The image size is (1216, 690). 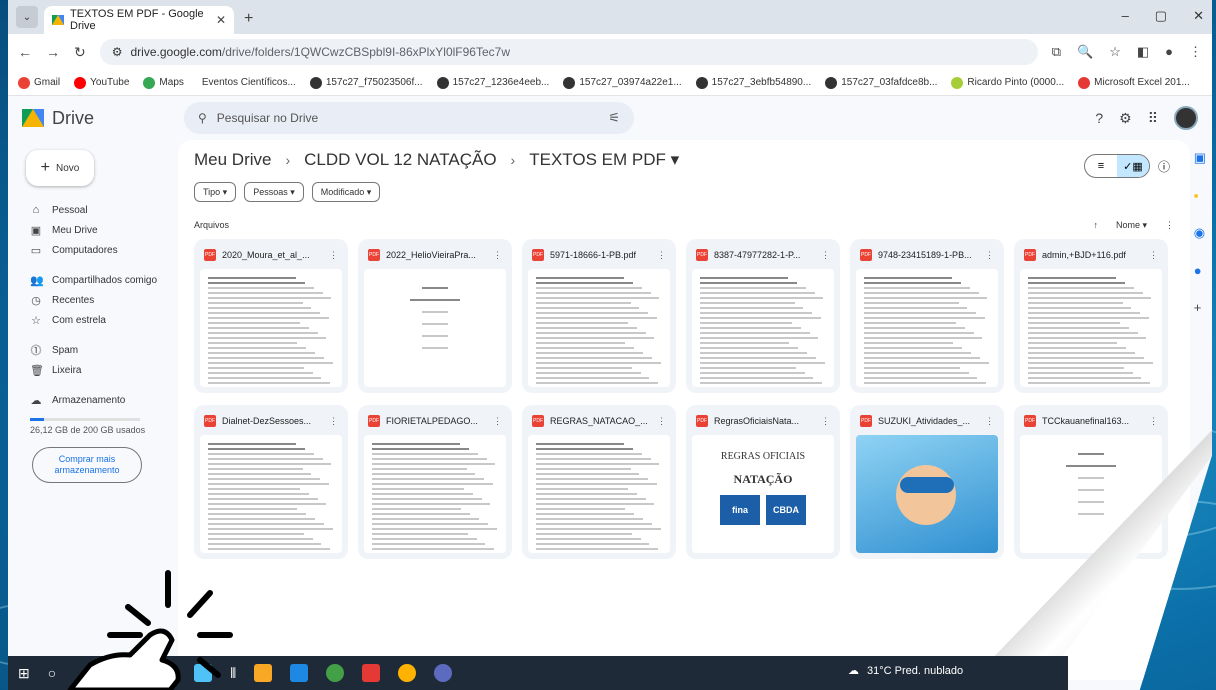 I want to click on close-tab-icon: ✕, so click(x=221, y=20).